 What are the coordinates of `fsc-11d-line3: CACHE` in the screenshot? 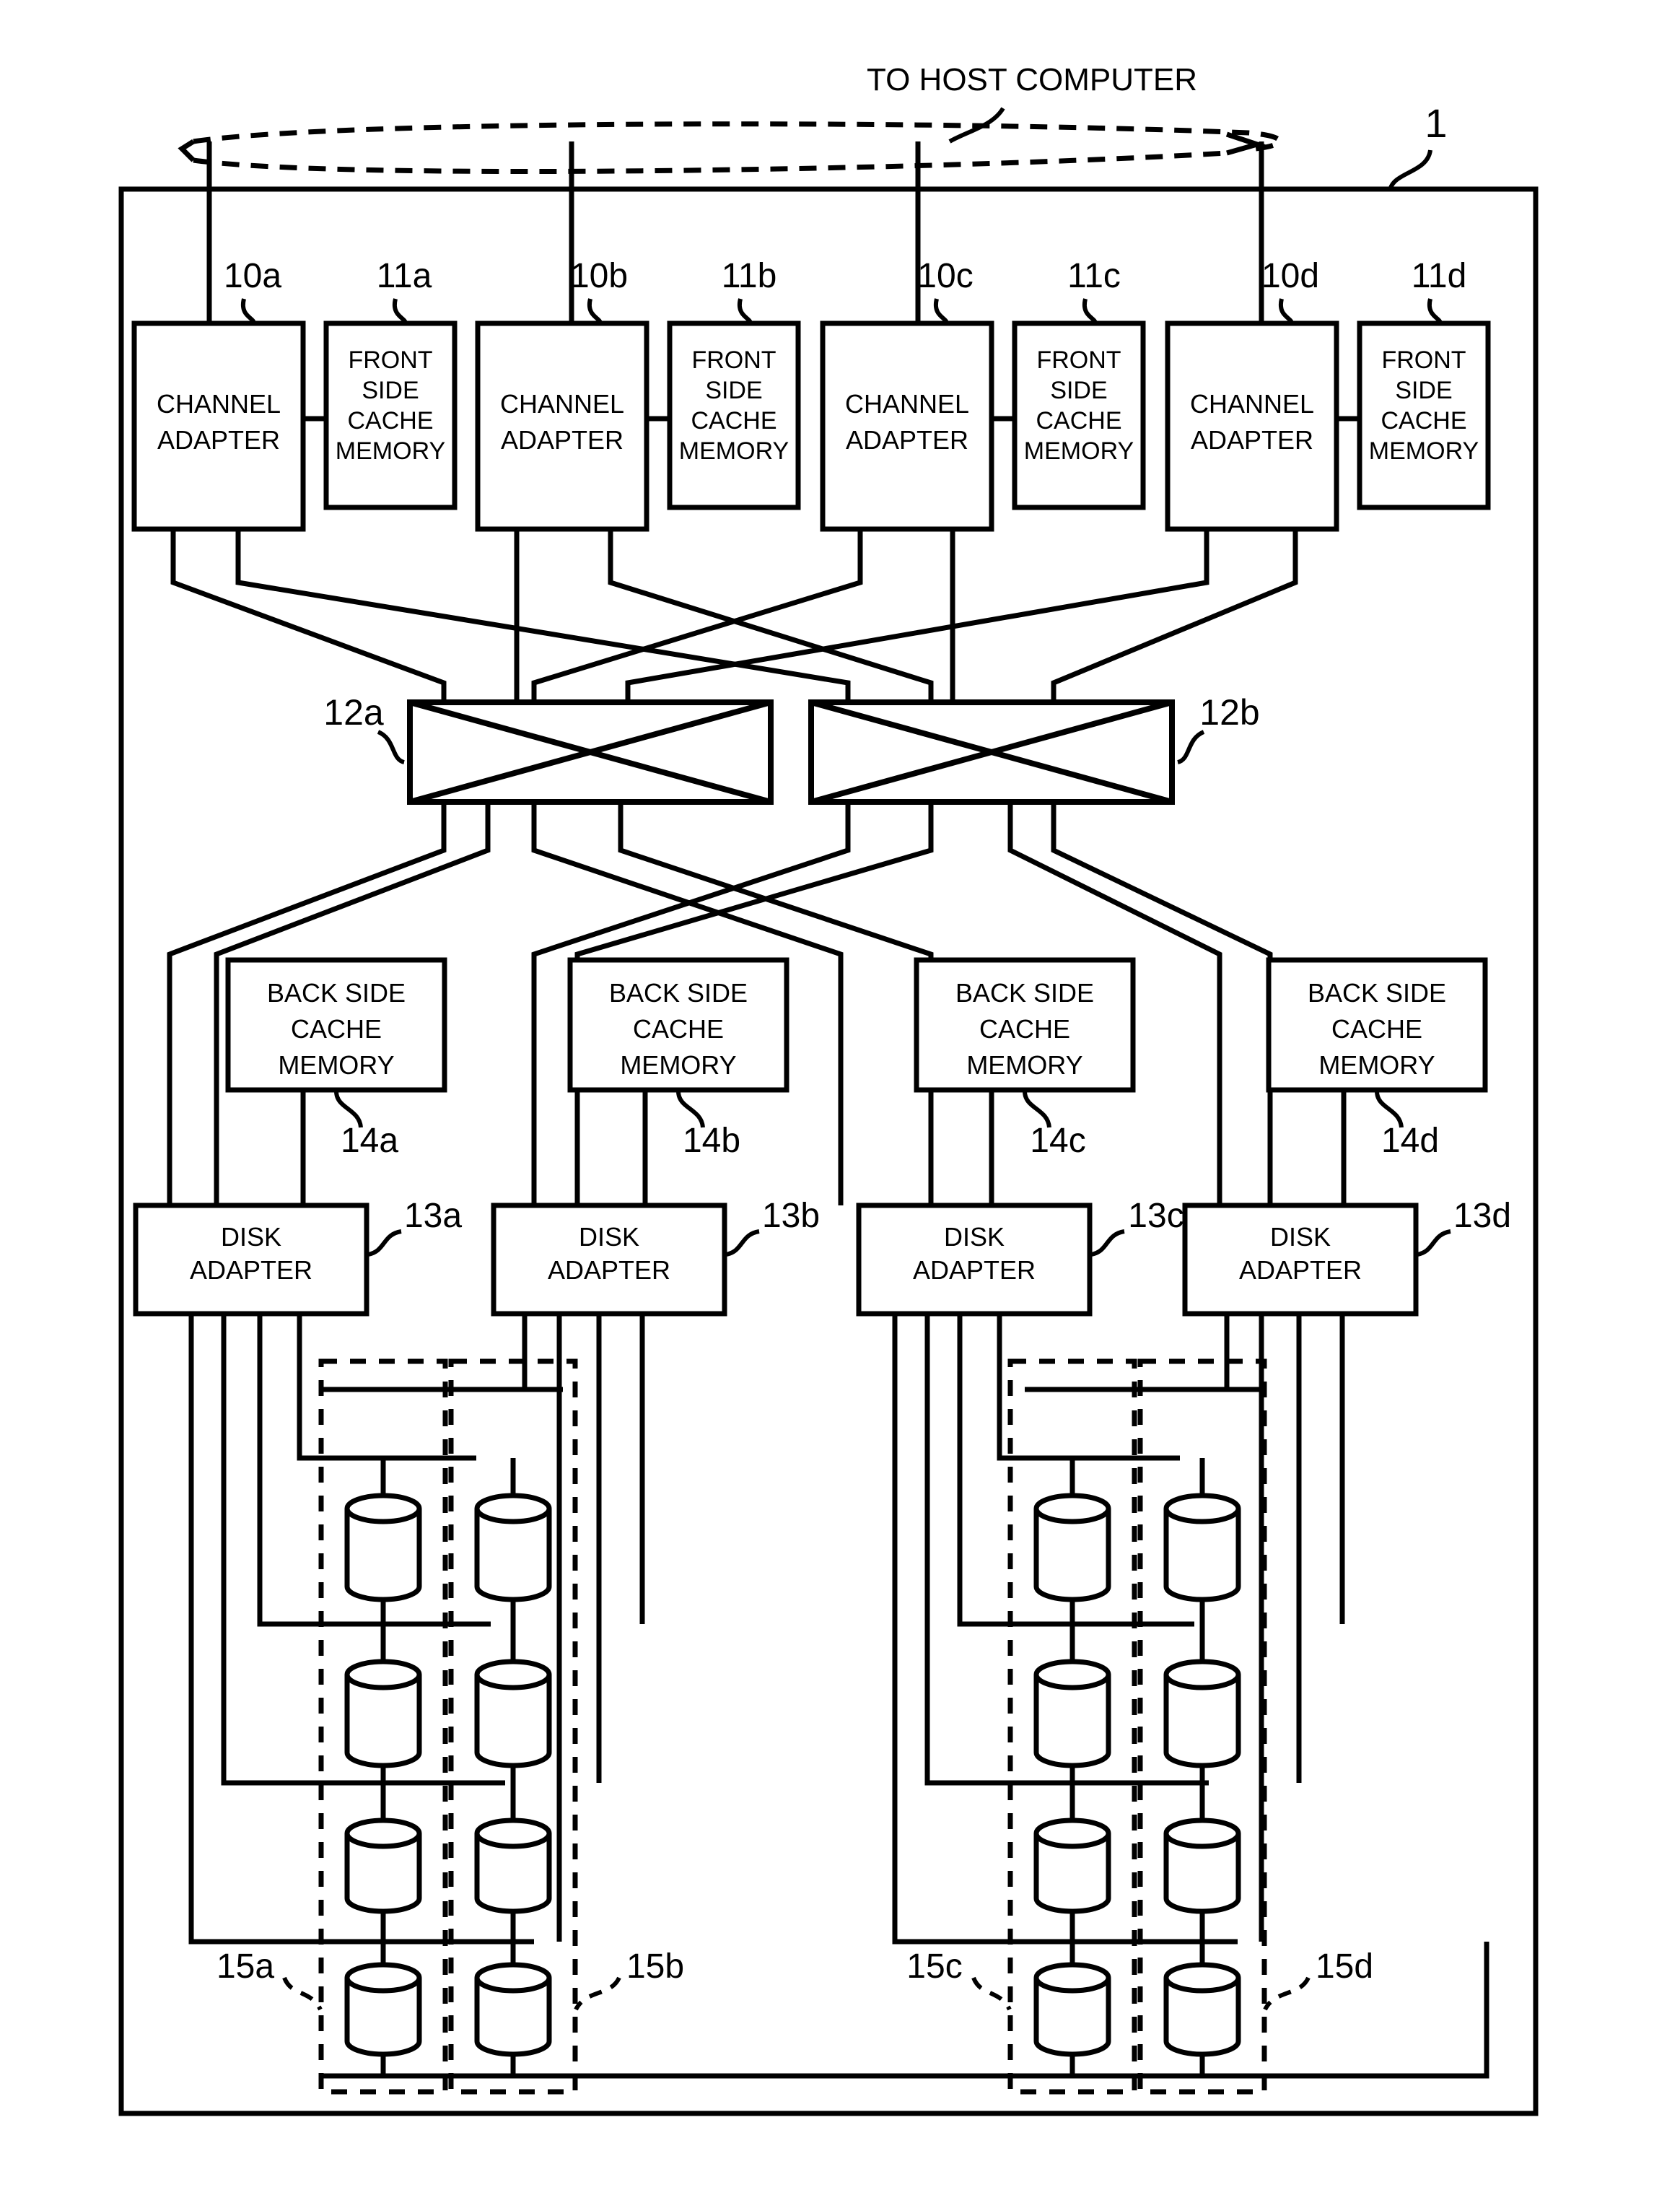 It's located at (1423, 421).